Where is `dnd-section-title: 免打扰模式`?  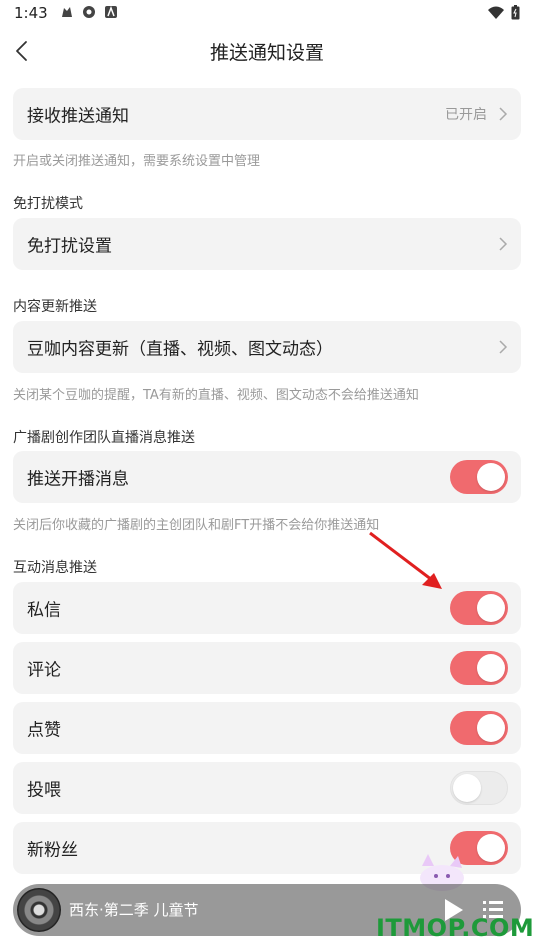
dnd-section-title: 免打扰模式 is located at coordinates (48, 204).